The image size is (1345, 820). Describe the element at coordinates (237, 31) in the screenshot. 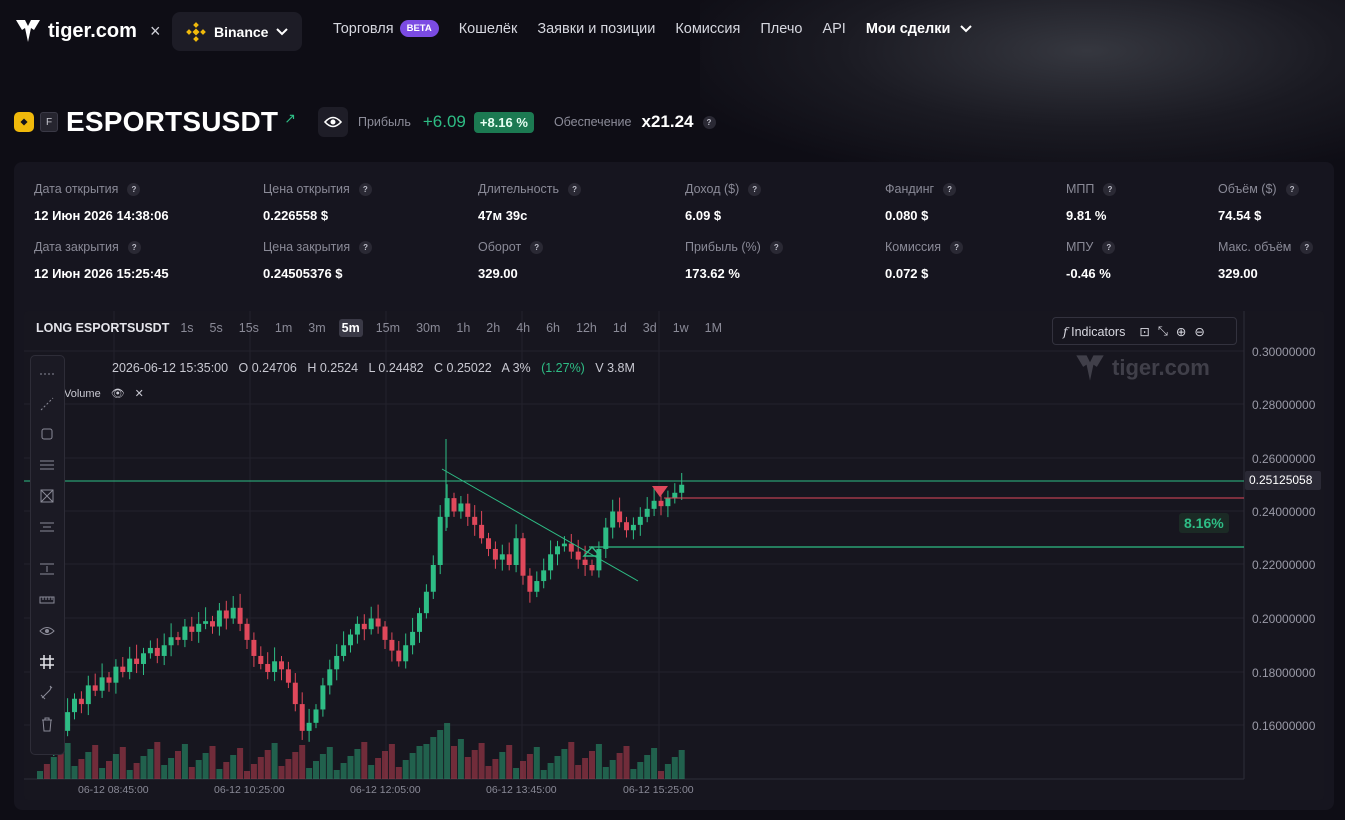

I see `exchange-selector: Binance` at that location.